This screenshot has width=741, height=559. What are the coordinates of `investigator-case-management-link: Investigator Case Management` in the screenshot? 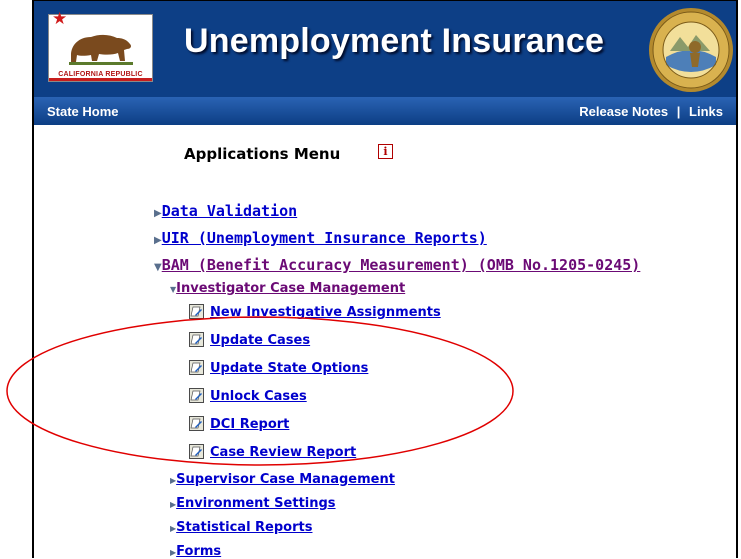 It's located at (290, 288).